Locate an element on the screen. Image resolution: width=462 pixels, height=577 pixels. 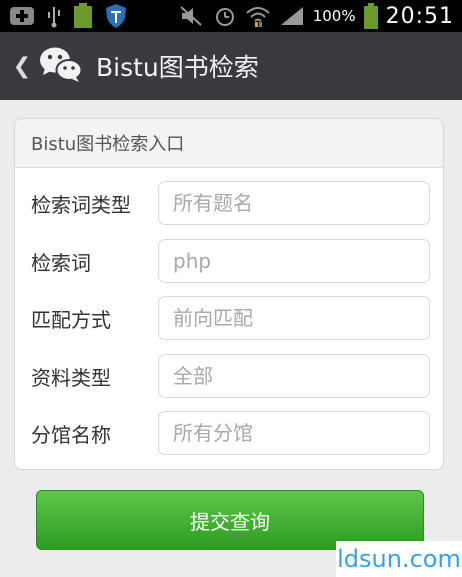
form-row-keyword: 检索词 is located at coordinates (229, 262).